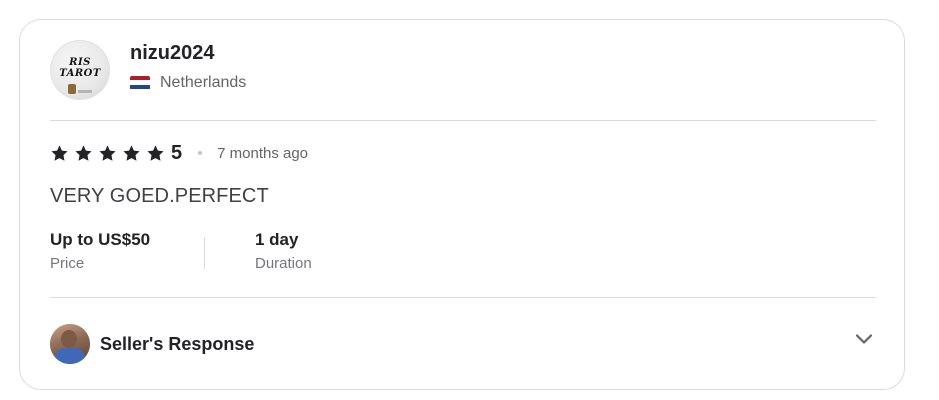 This screenshot has width=939, height=400. Describe the element at coordinates (203, 82) in the screenshot. I see `country-name: Netherlands` at that location.